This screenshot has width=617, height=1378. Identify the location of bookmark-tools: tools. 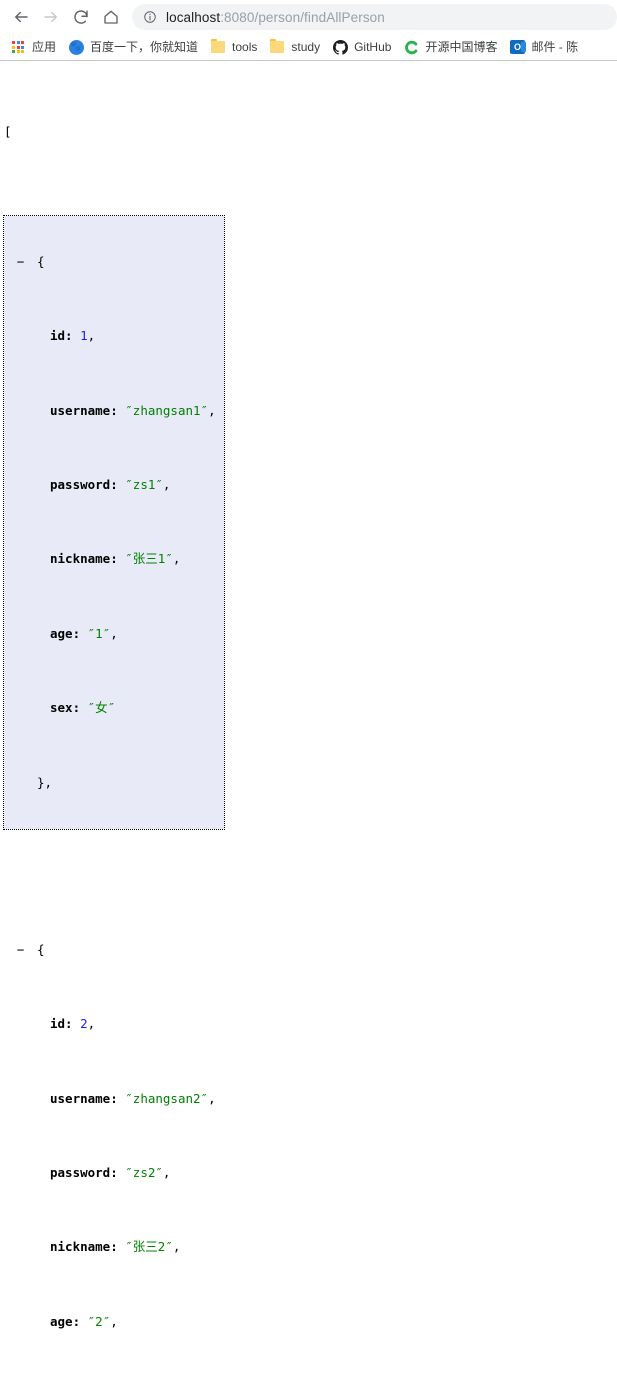
(233, 47).